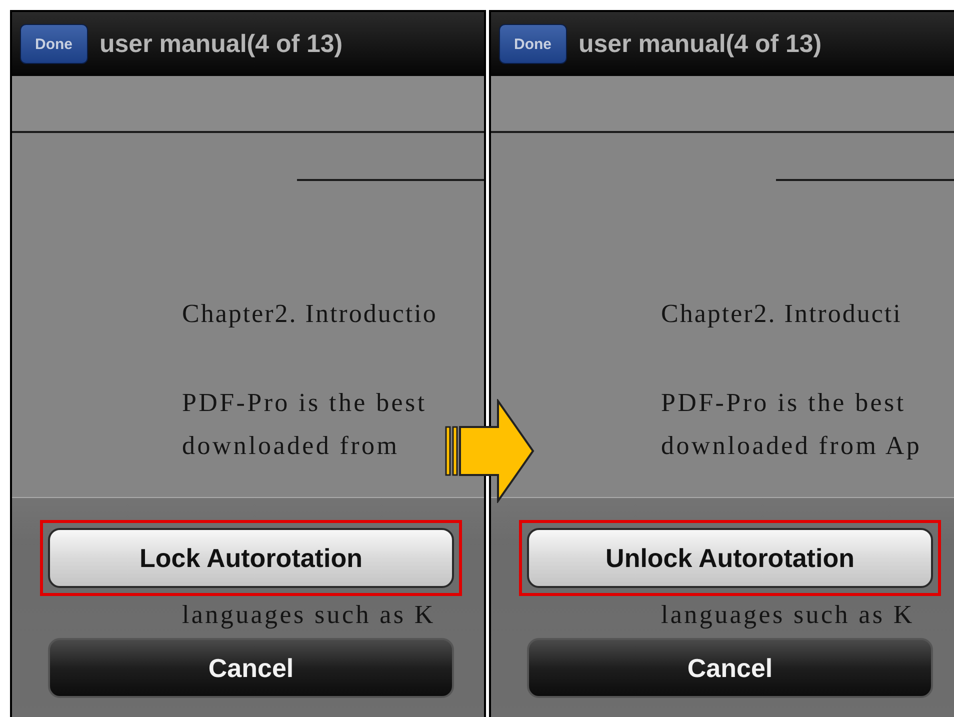  I want to click on right-arrow-icon, so click(490, 451).